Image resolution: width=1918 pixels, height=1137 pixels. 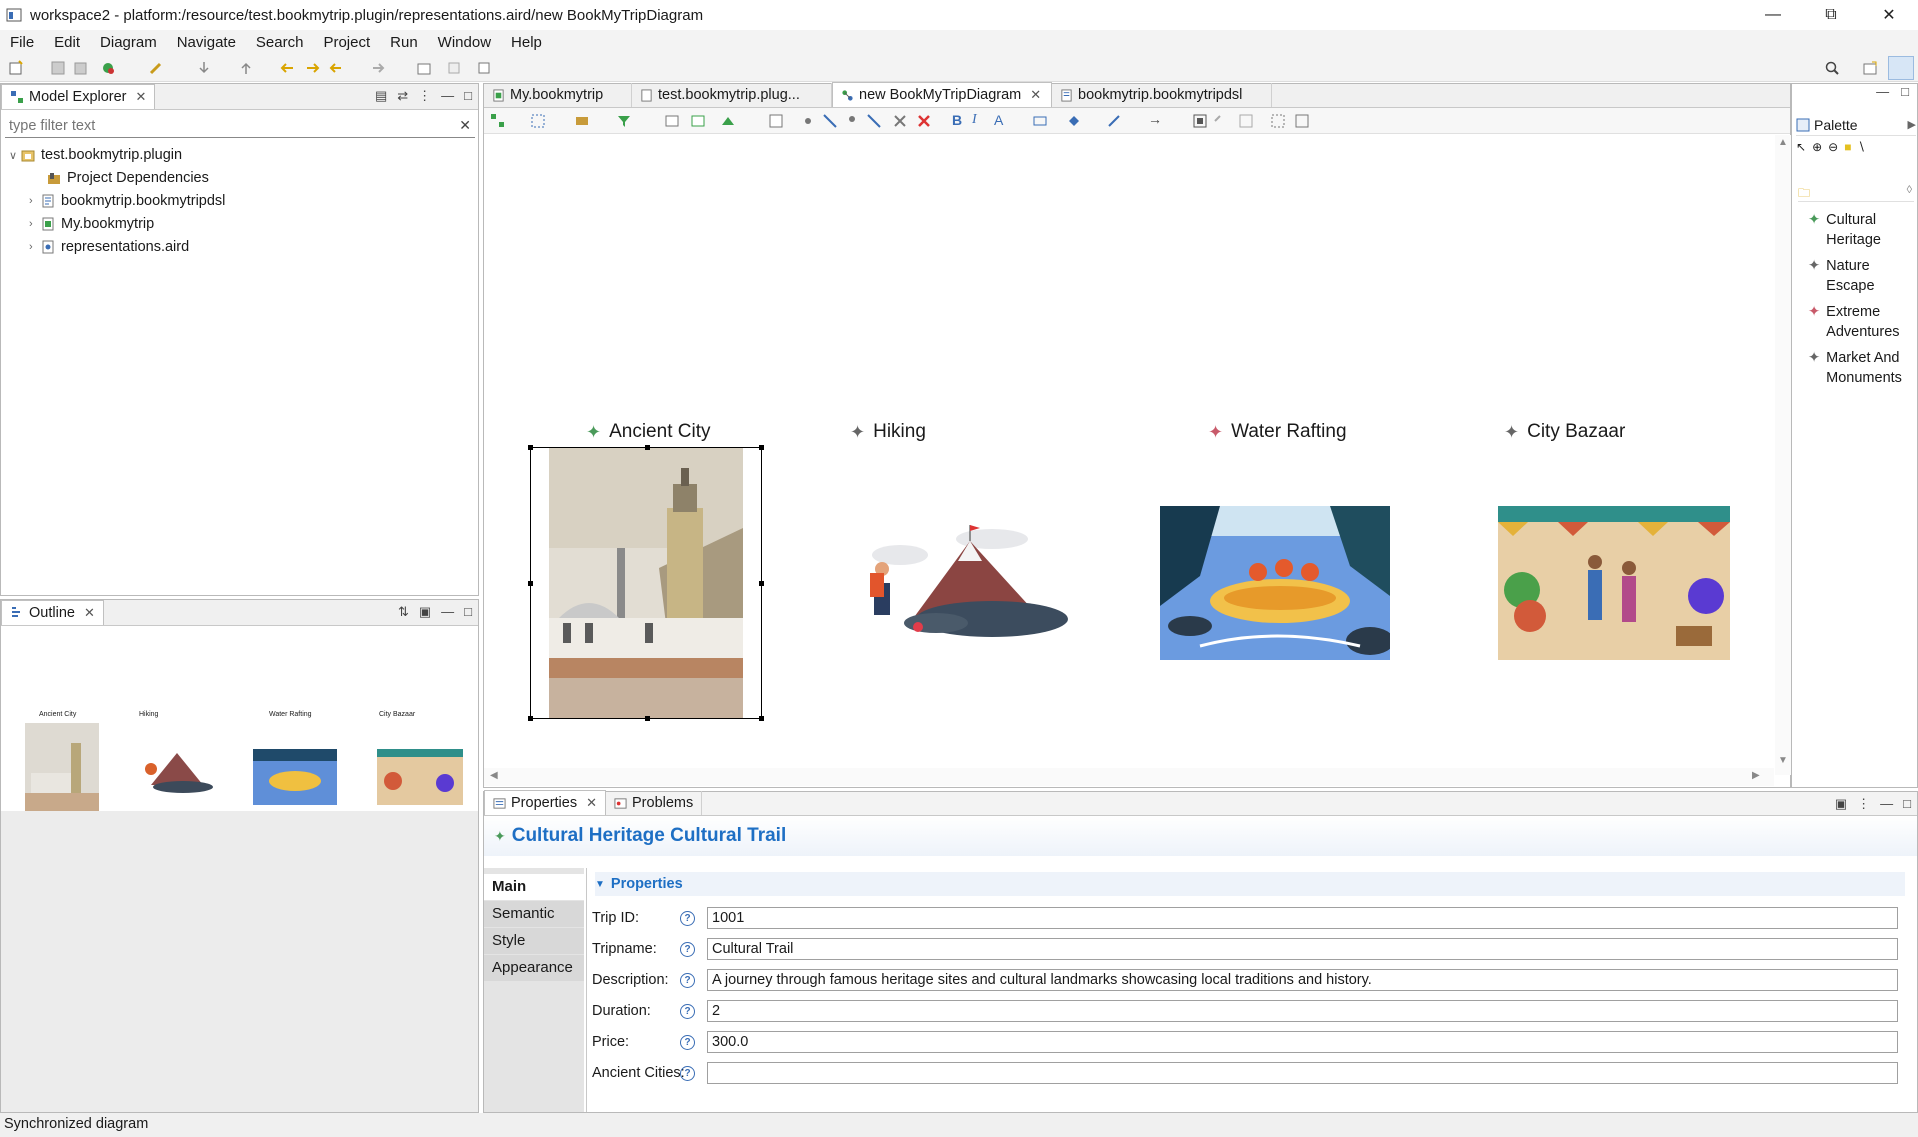 I want to click on palette-item-extreme-adventures: ✦ Extreme Adventures, so click(x=1854, y=322).